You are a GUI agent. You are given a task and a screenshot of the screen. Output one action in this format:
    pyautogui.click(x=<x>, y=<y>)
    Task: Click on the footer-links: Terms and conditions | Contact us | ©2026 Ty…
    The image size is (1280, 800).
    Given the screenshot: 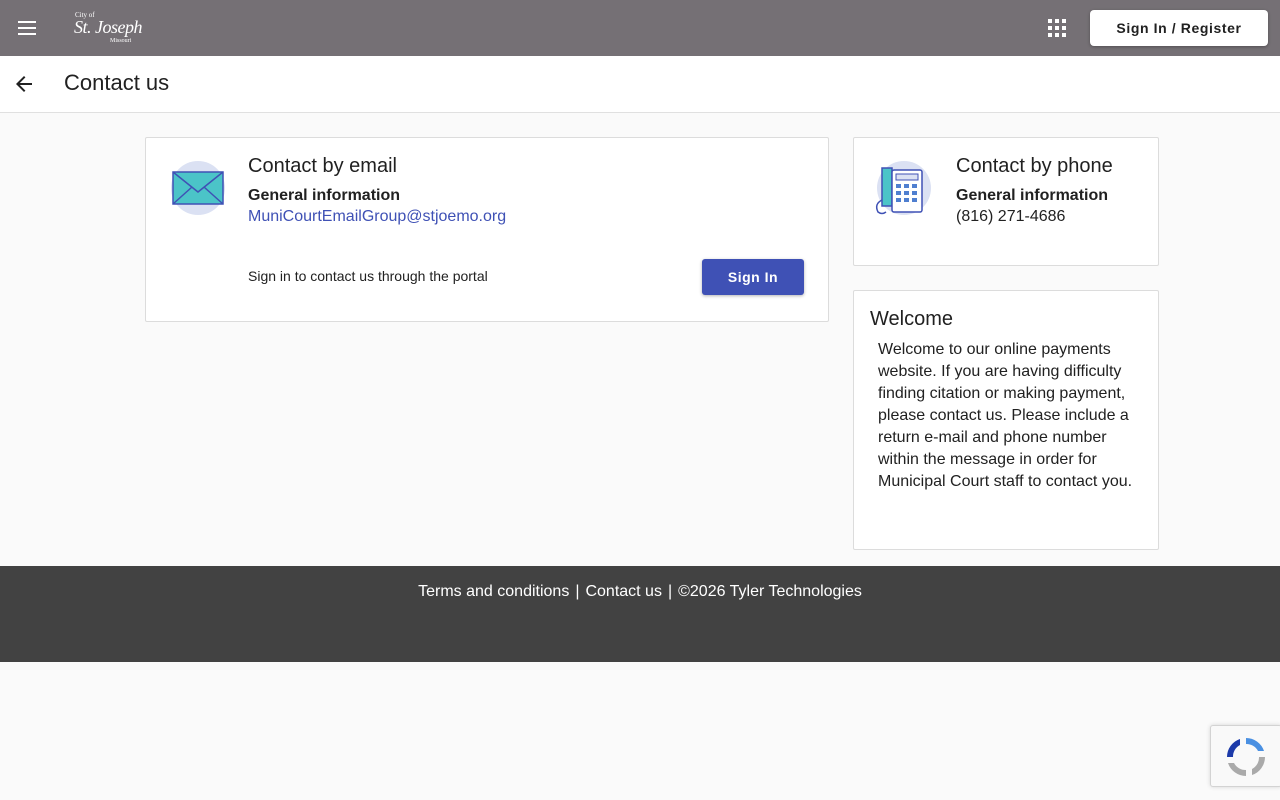 What is the action you would take?
    pyautogui.click(x=640, y=592)
    